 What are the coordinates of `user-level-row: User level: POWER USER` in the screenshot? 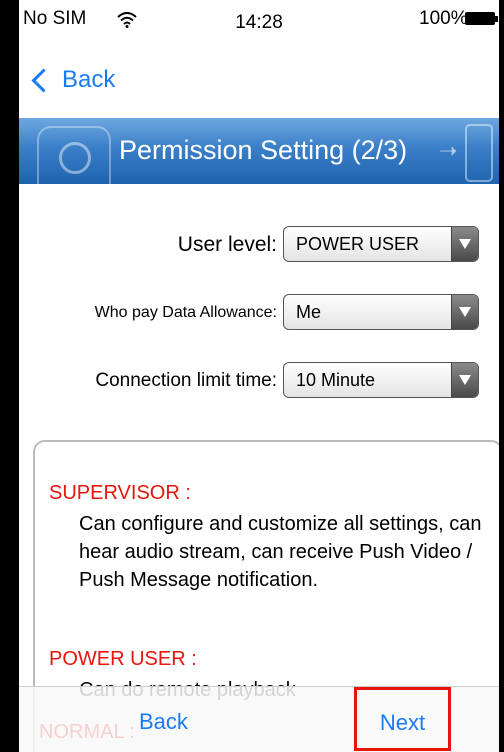 It's located at (259, 245).